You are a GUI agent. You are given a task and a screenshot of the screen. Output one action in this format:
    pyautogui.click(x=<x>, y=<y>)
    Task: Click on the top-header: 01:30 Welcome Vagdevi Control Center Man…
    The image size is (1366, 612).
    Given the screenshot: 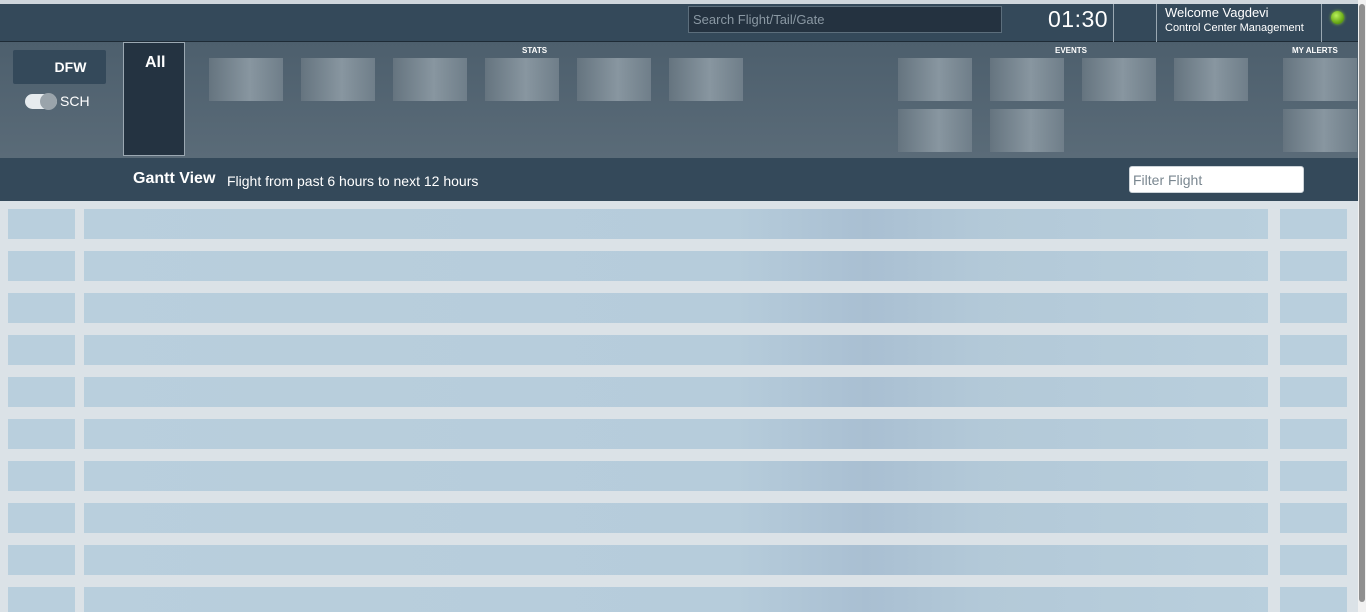 What is the action you would take?
    pyautogui.click(x=679, y=21)
    